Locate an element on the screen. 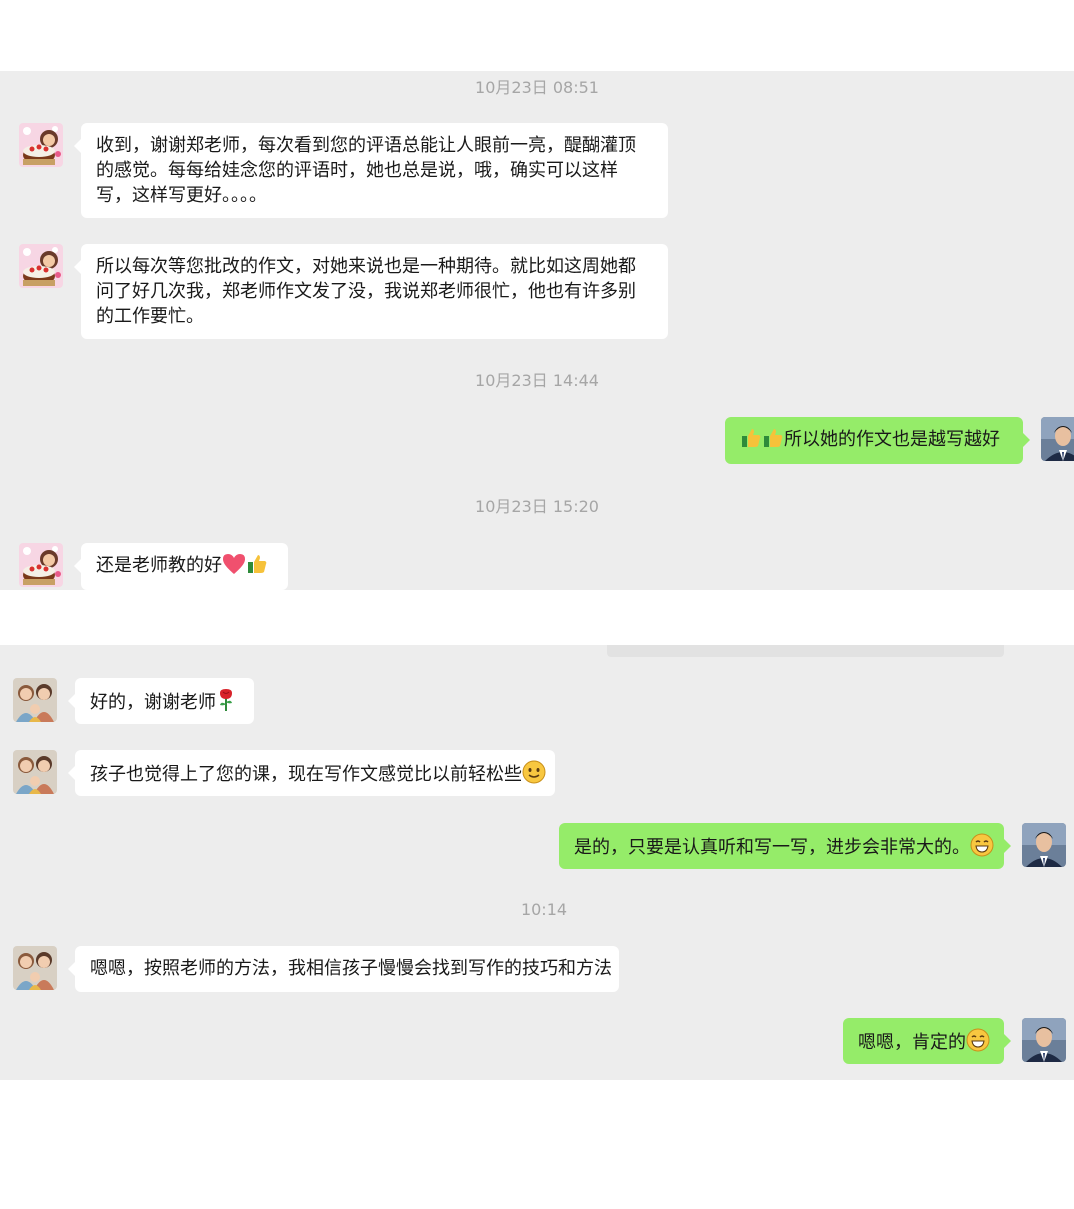 The width and height of the screenshot is (1074, 1209). timestamp: 10月23日 14:44 is located at coordinates (537, 380).